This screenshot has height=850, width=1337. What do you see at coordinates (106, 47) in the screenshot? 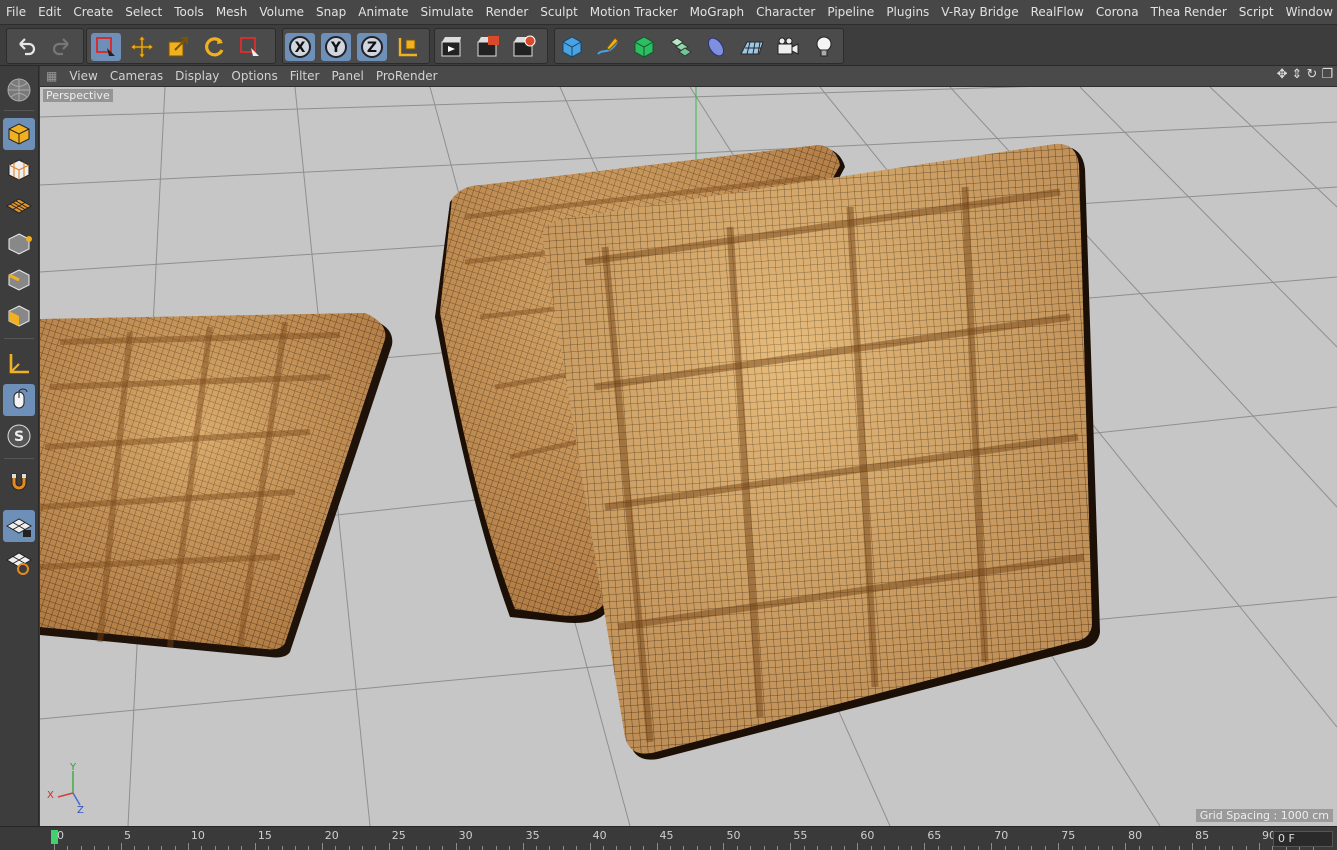
I see `live-selection-icon` at bounding box center [106, 47].